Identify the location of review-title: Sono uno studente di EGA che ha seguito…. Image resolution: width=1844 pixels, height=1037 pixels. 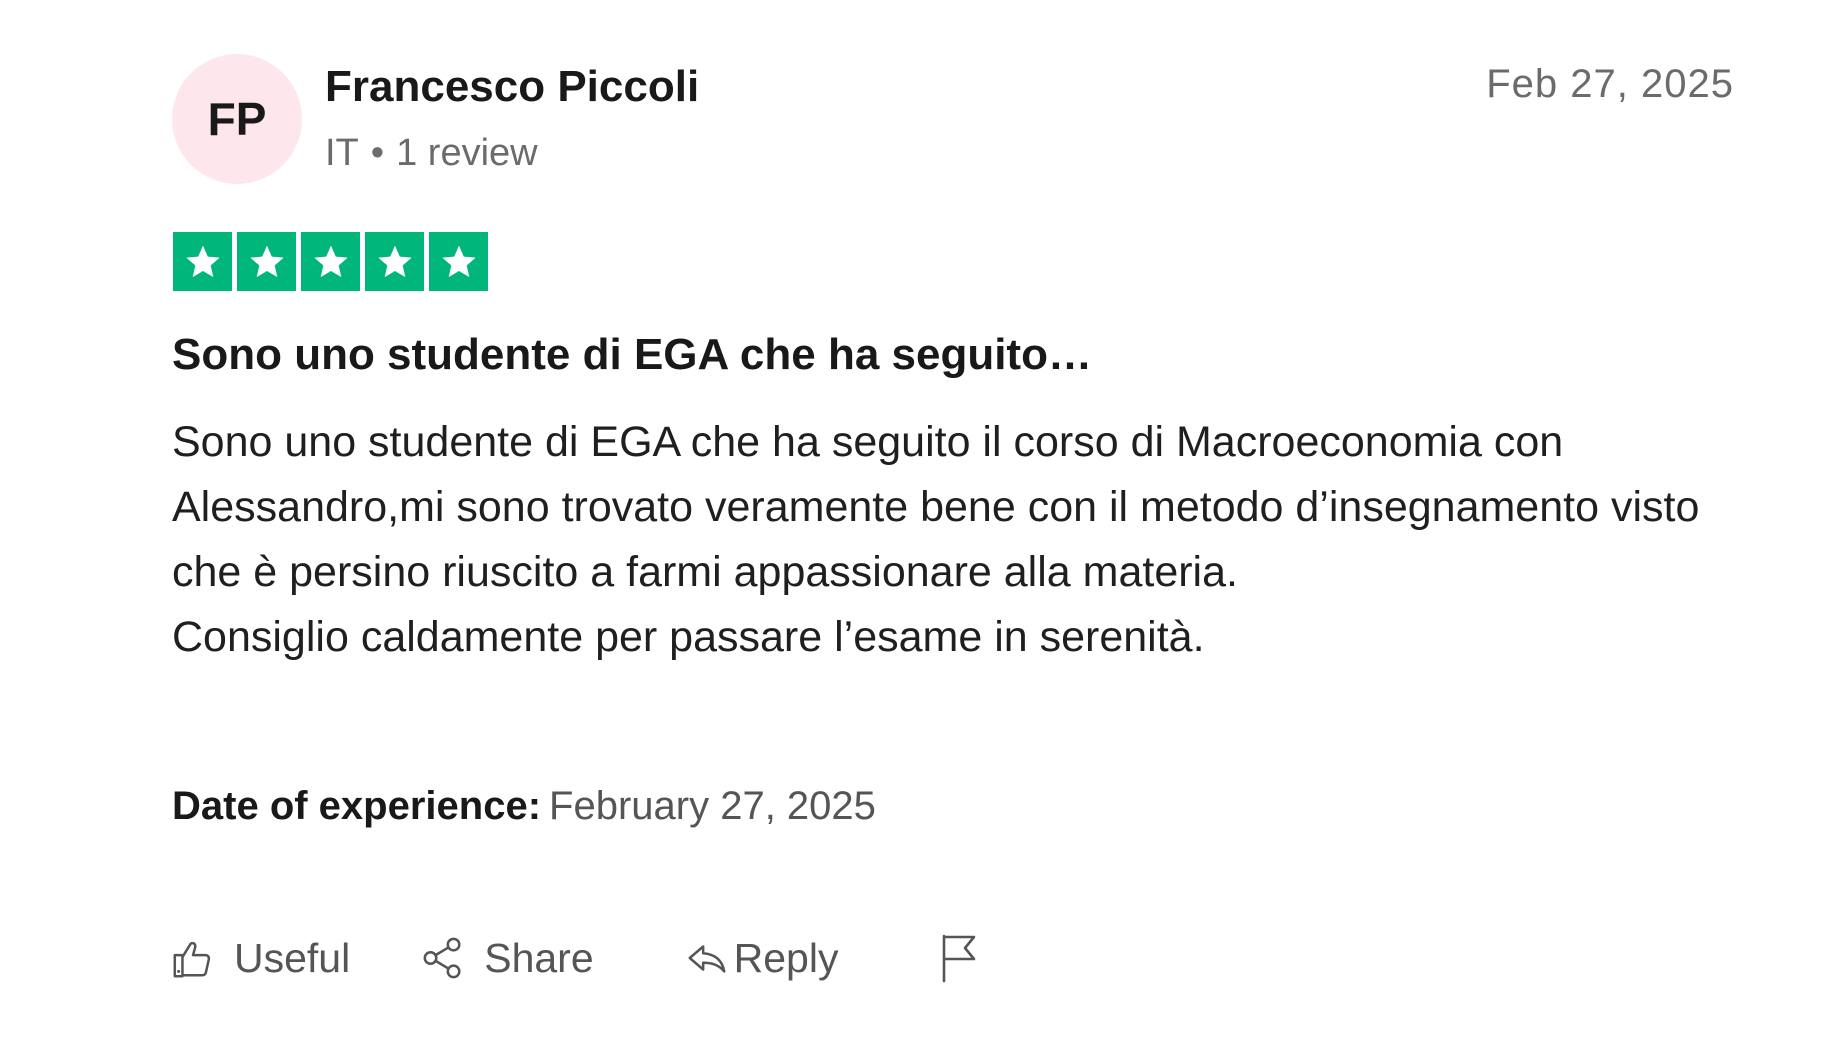
(632, 355).